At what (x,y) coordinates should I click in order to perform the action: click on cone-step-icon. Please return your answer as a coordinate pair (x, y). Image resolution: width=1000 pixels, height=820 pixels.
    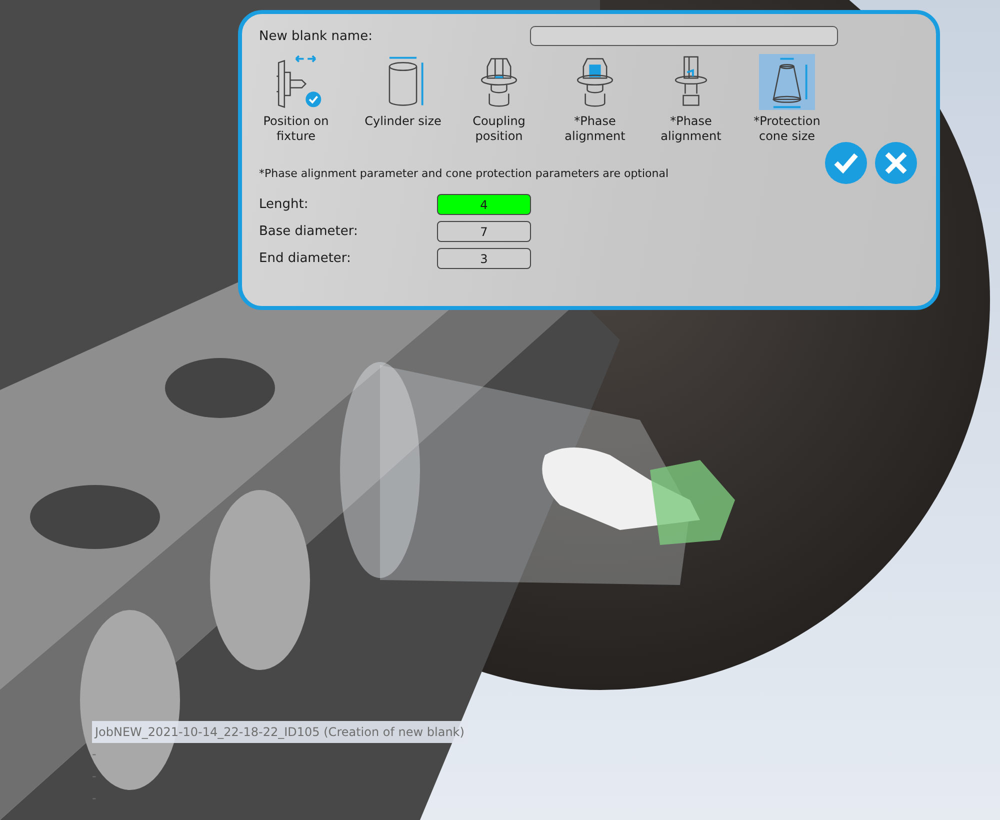
    Looking at the image, I should click on (787, 82).